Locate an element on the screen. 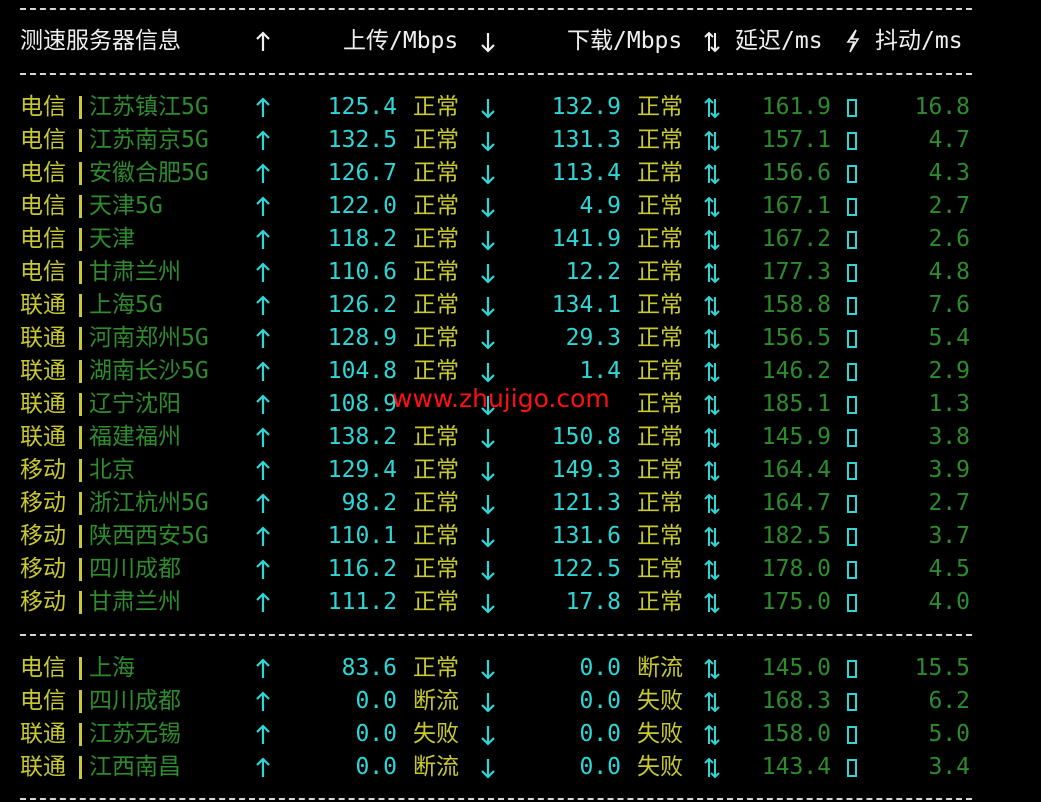  lightning-icon is located at coordinates (853, 41).